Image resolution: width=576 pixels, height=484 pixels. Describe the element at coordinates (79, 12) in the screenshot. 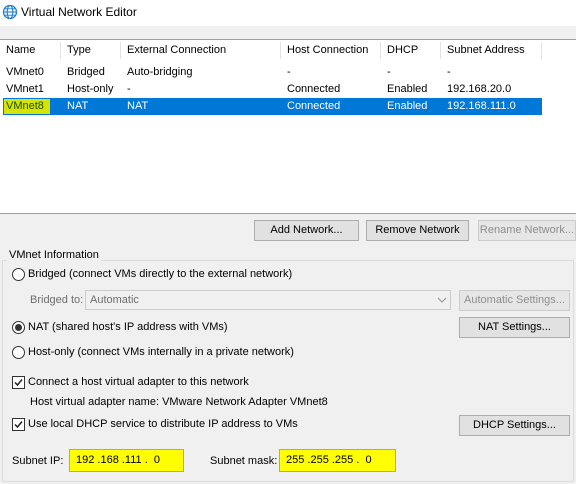

I see `window-title: Virtual Network Editor` at that location.